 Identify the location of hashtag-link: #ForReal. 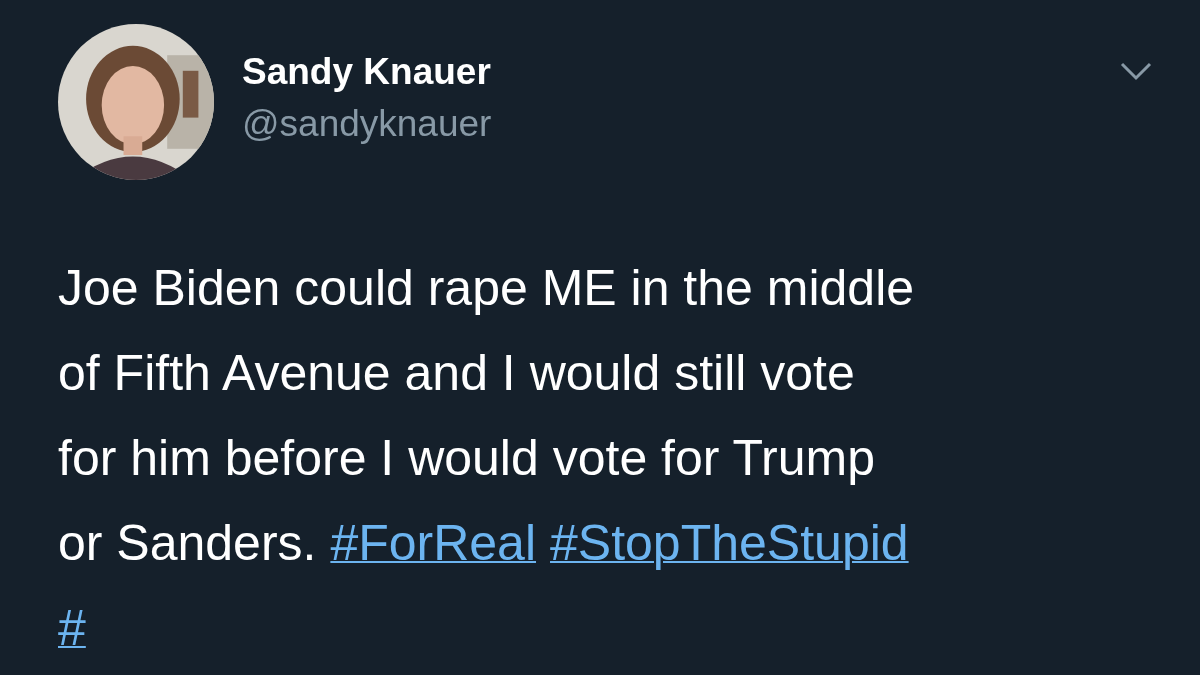
(433, 543).